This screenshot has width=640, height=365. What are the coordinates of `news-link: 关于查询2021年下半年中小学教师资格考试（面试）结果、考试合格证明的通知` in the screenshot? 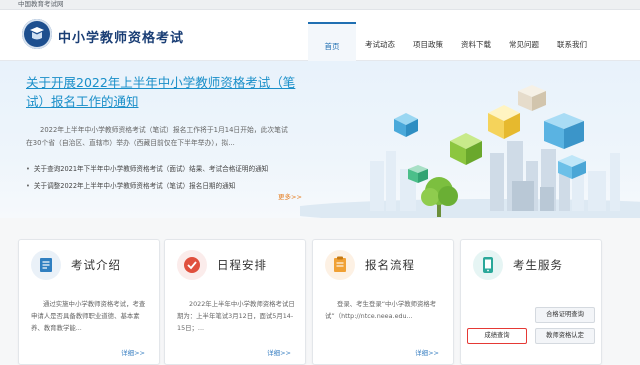 It's located at (162, 169).